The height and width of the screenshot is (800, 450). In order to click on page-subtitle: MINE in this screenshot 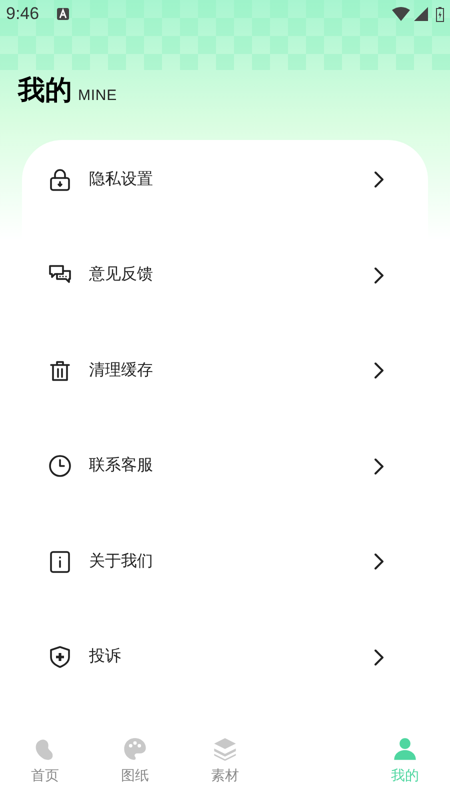, I will do `click(97, 95)`.